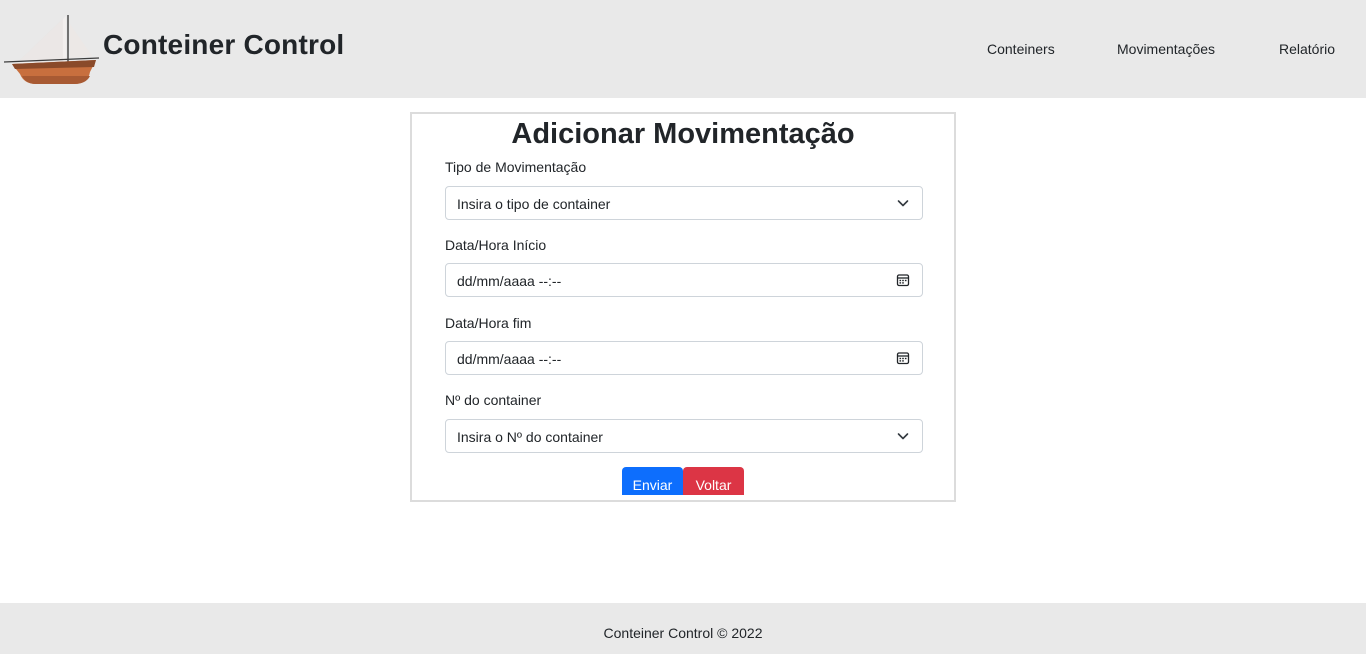 This screenshot has width=1366, height=654. Describe the element at coordinates (509, 281) in the screenshot. I see `inicio-datetime-value: dd/mm/aaaa --:--` at that location.